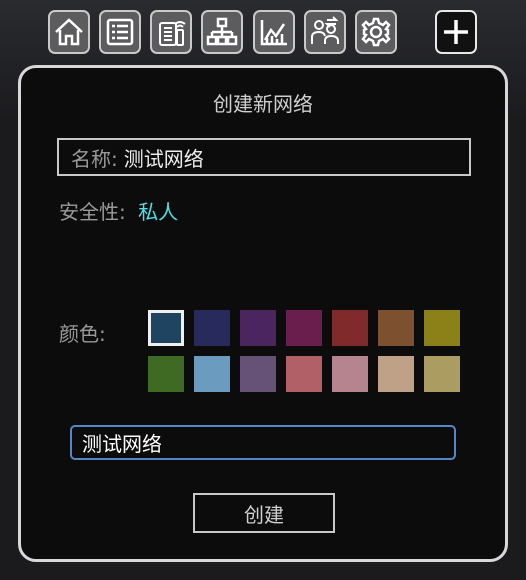 The image size is (526, 580). What do you see at coordinates (82, 334) in the screenshot?
I see `color-label: 颜色:` at bounding box center [82, 334].